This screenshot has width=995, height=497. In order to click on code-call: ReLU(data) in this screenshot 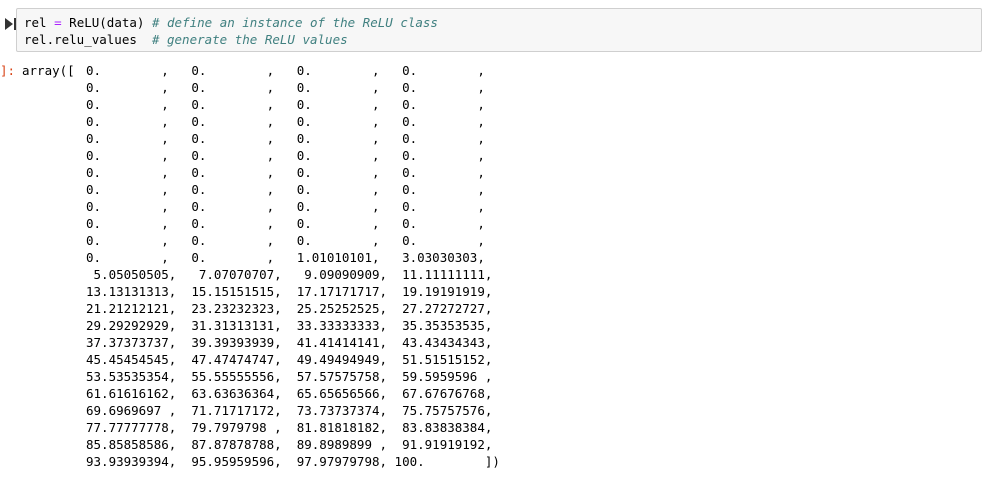, I will do `click(107, 22)`.